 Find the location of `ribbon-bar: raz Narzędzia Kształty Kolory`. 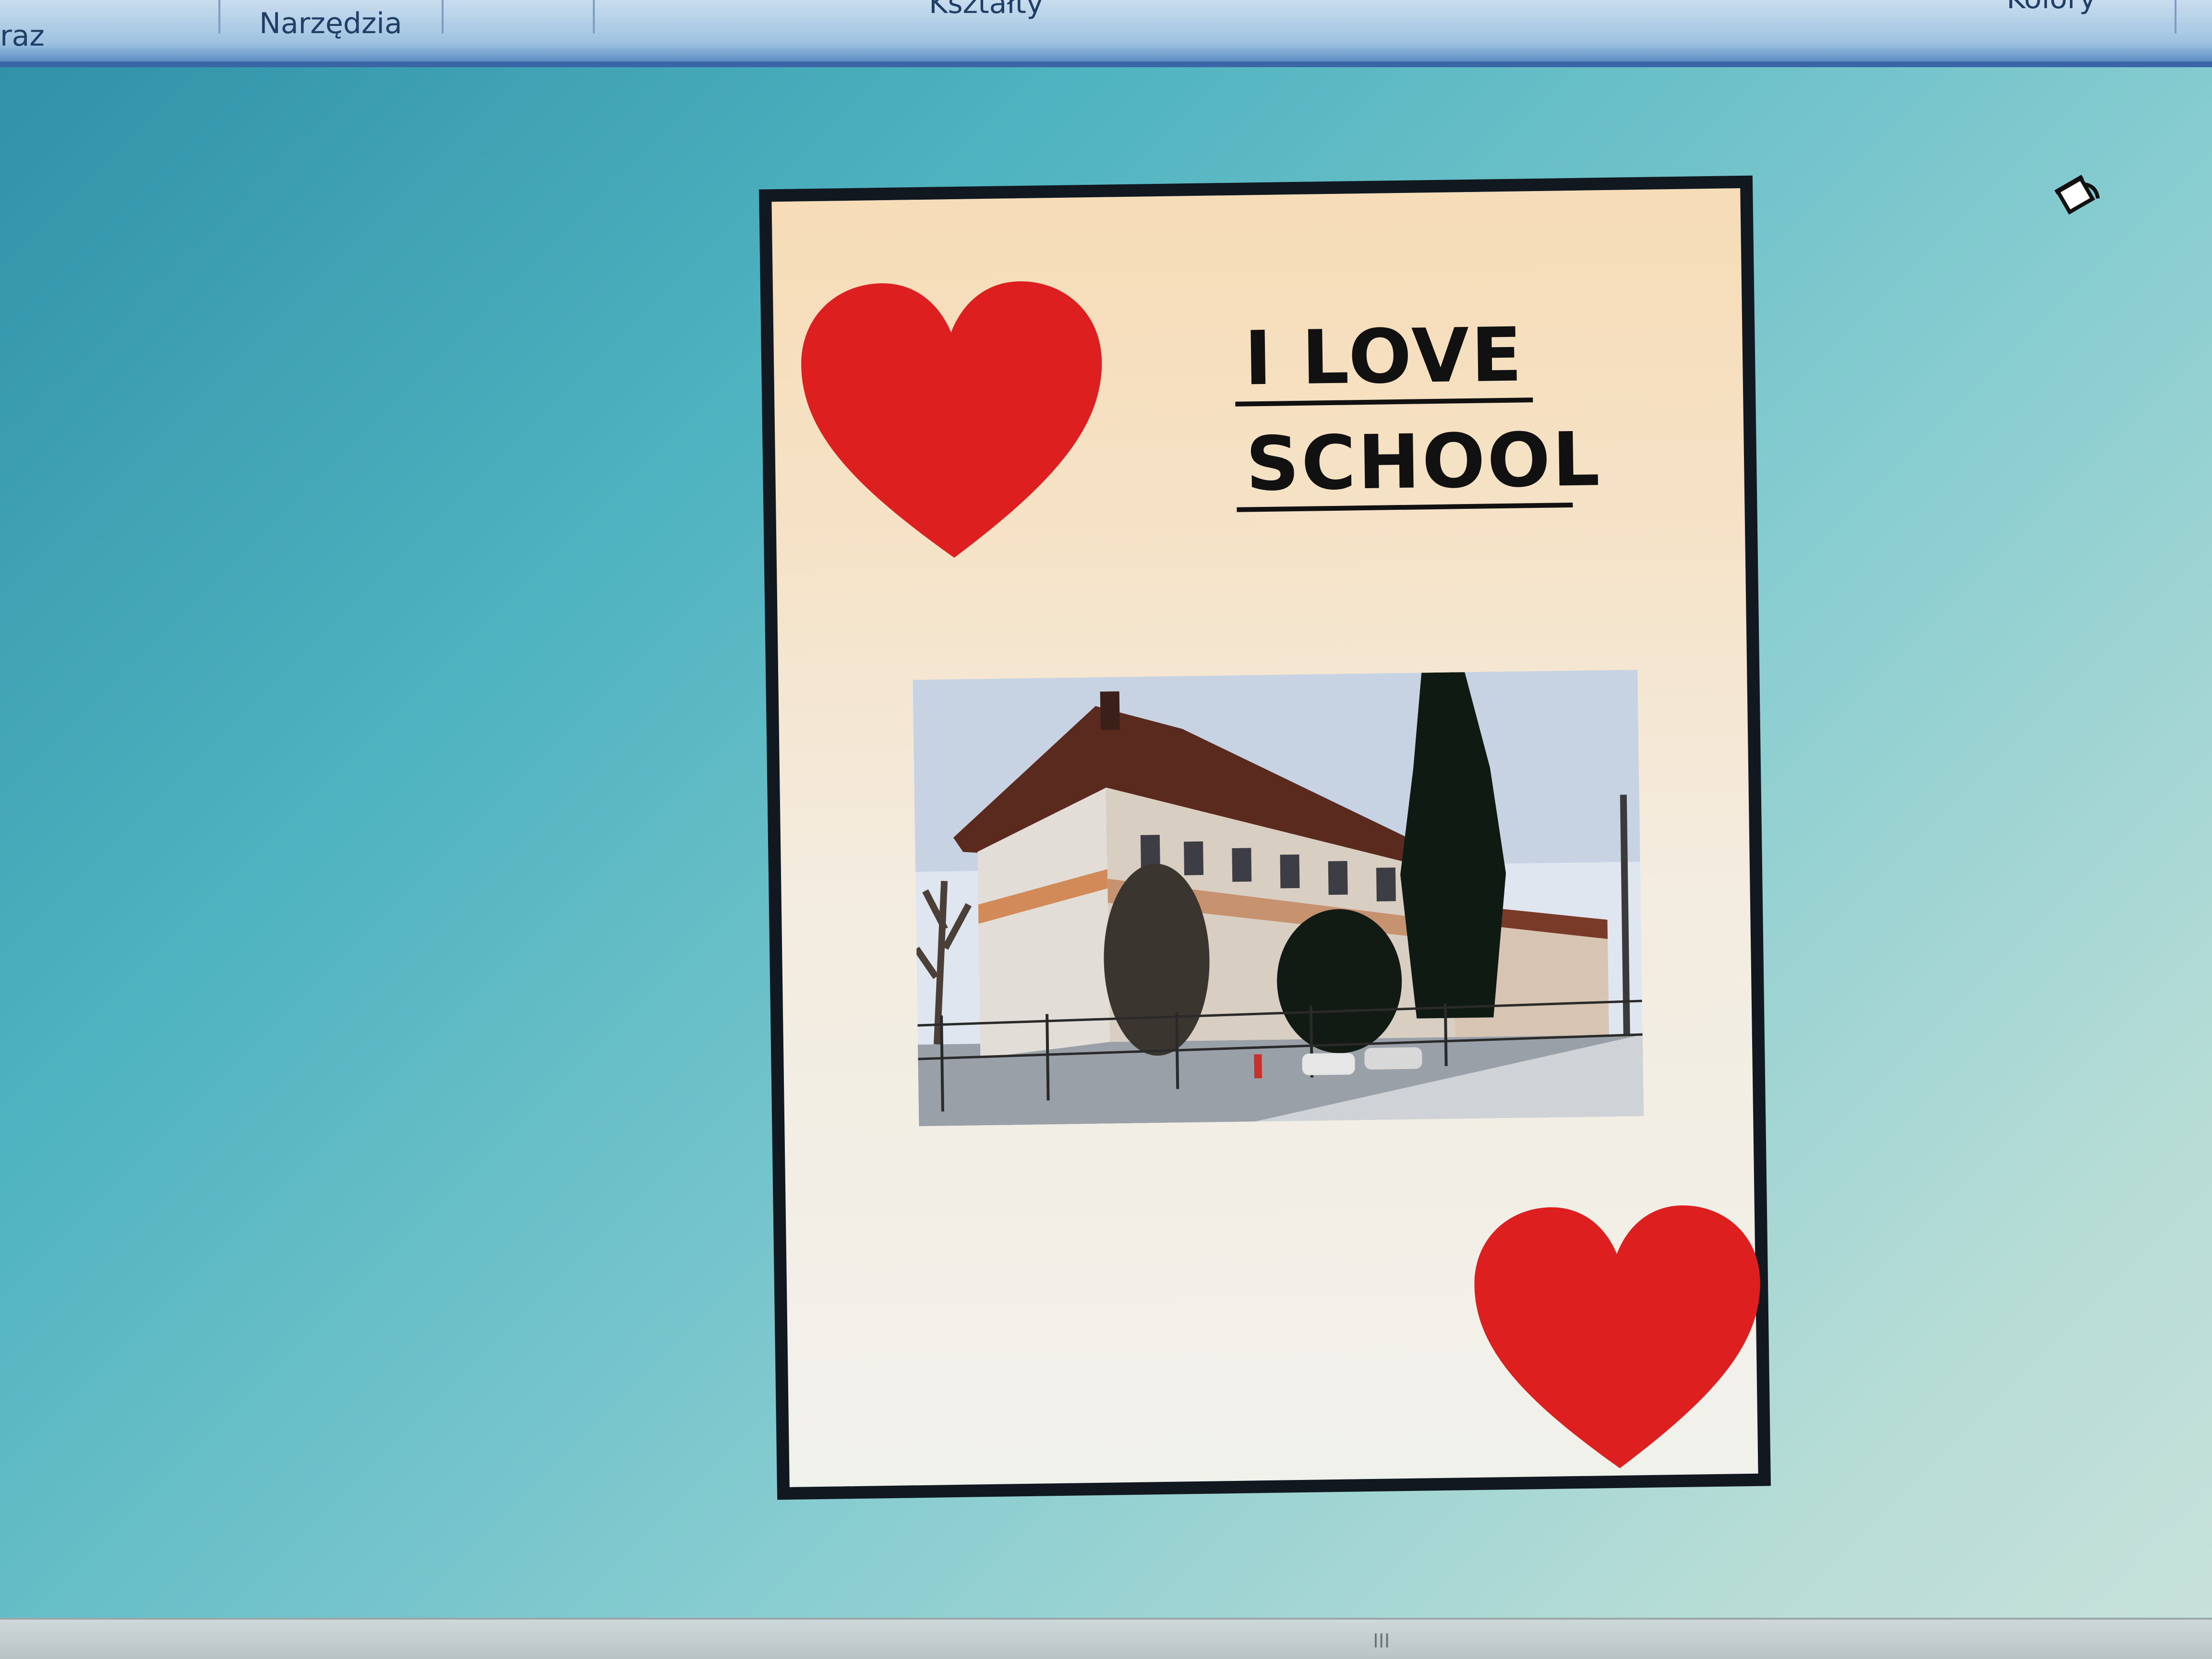

ribbon-bar: raz Narzędzia Kształty Kolory is located at coordinates (1106, 33).